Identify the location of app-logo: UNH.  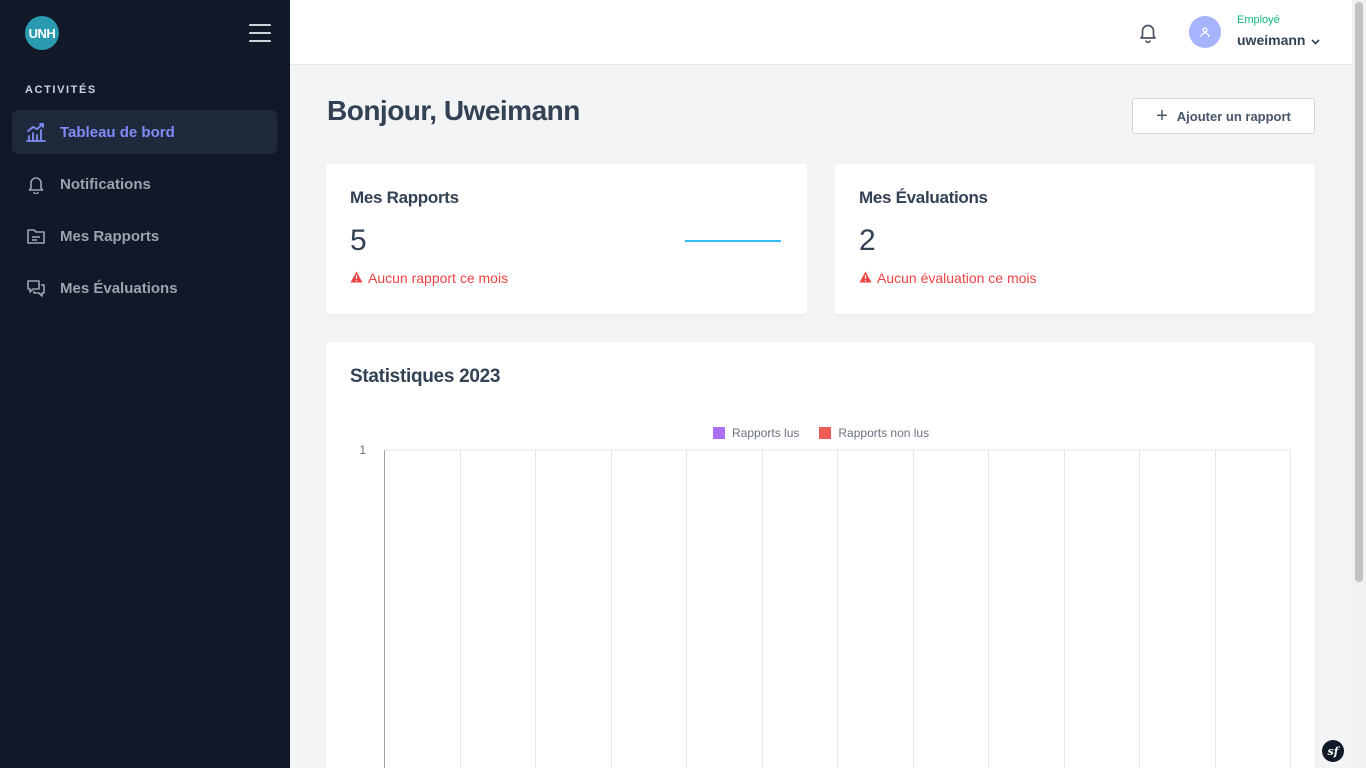
(42, 33).